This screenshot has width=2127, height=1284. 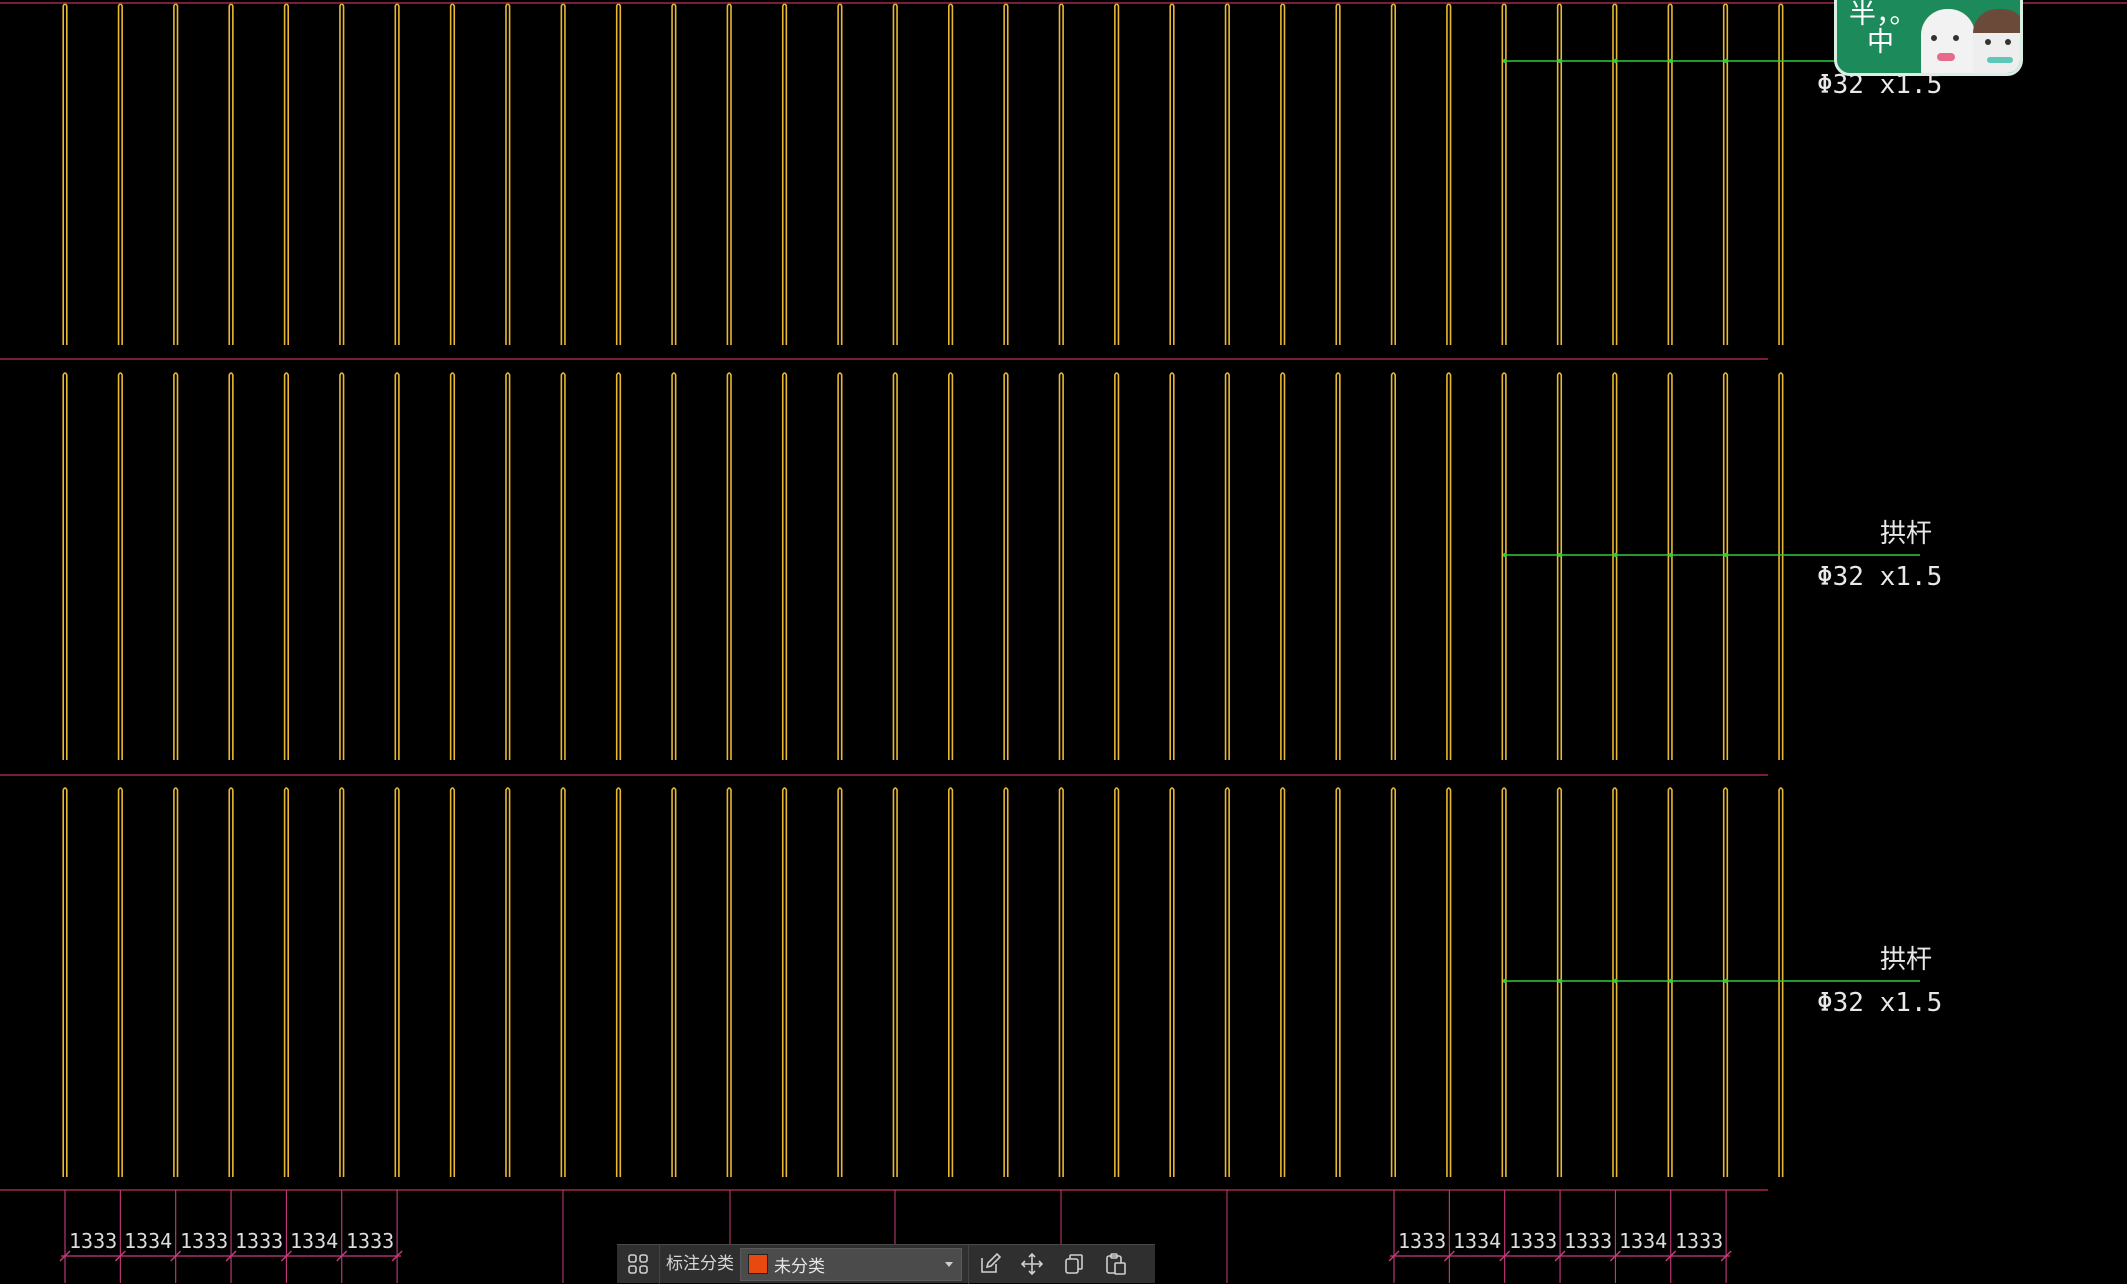 I want to click on category-select: 未分类, so click(x=851, y=1264).